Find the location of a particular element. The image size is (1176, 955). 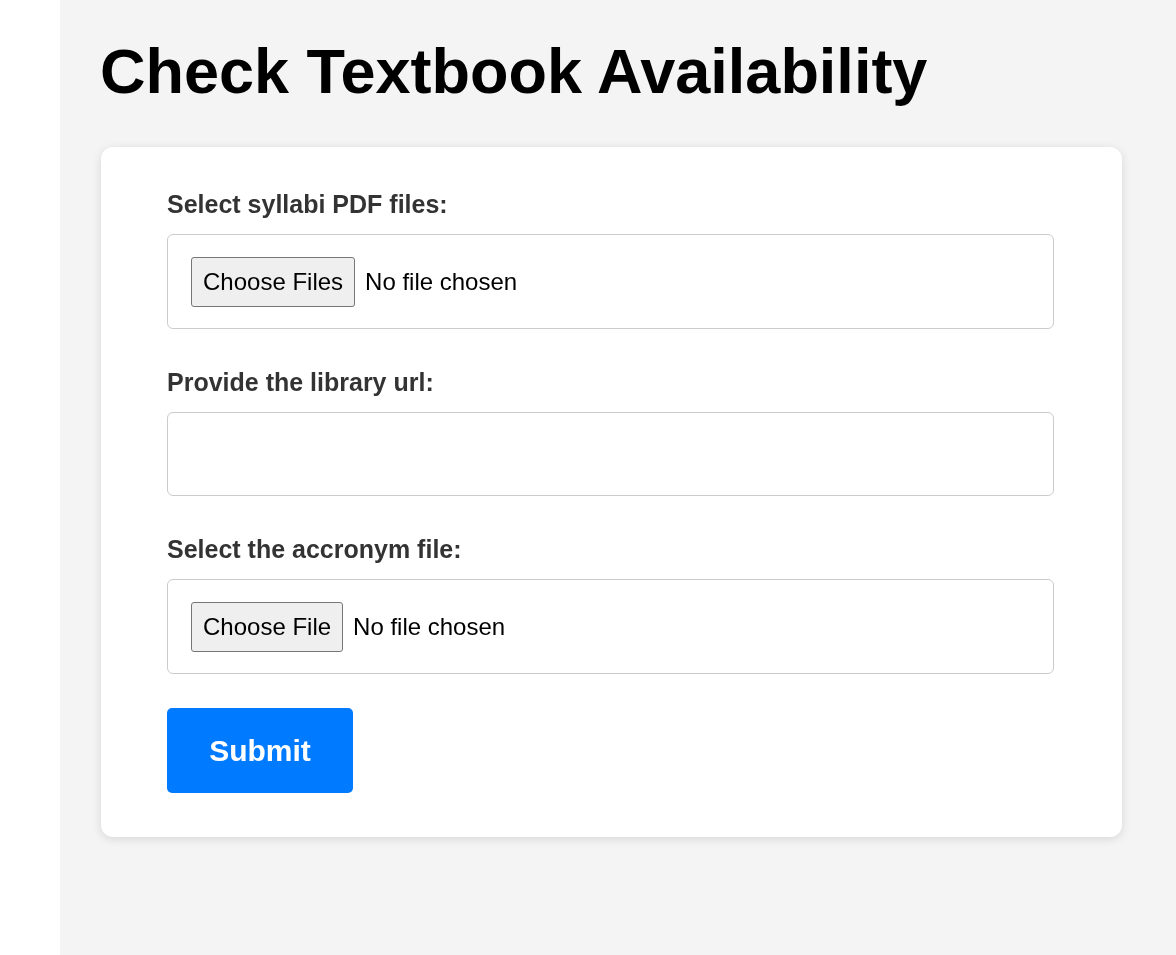

choose-file-button: Choose File is located at coordinates (267, 626).